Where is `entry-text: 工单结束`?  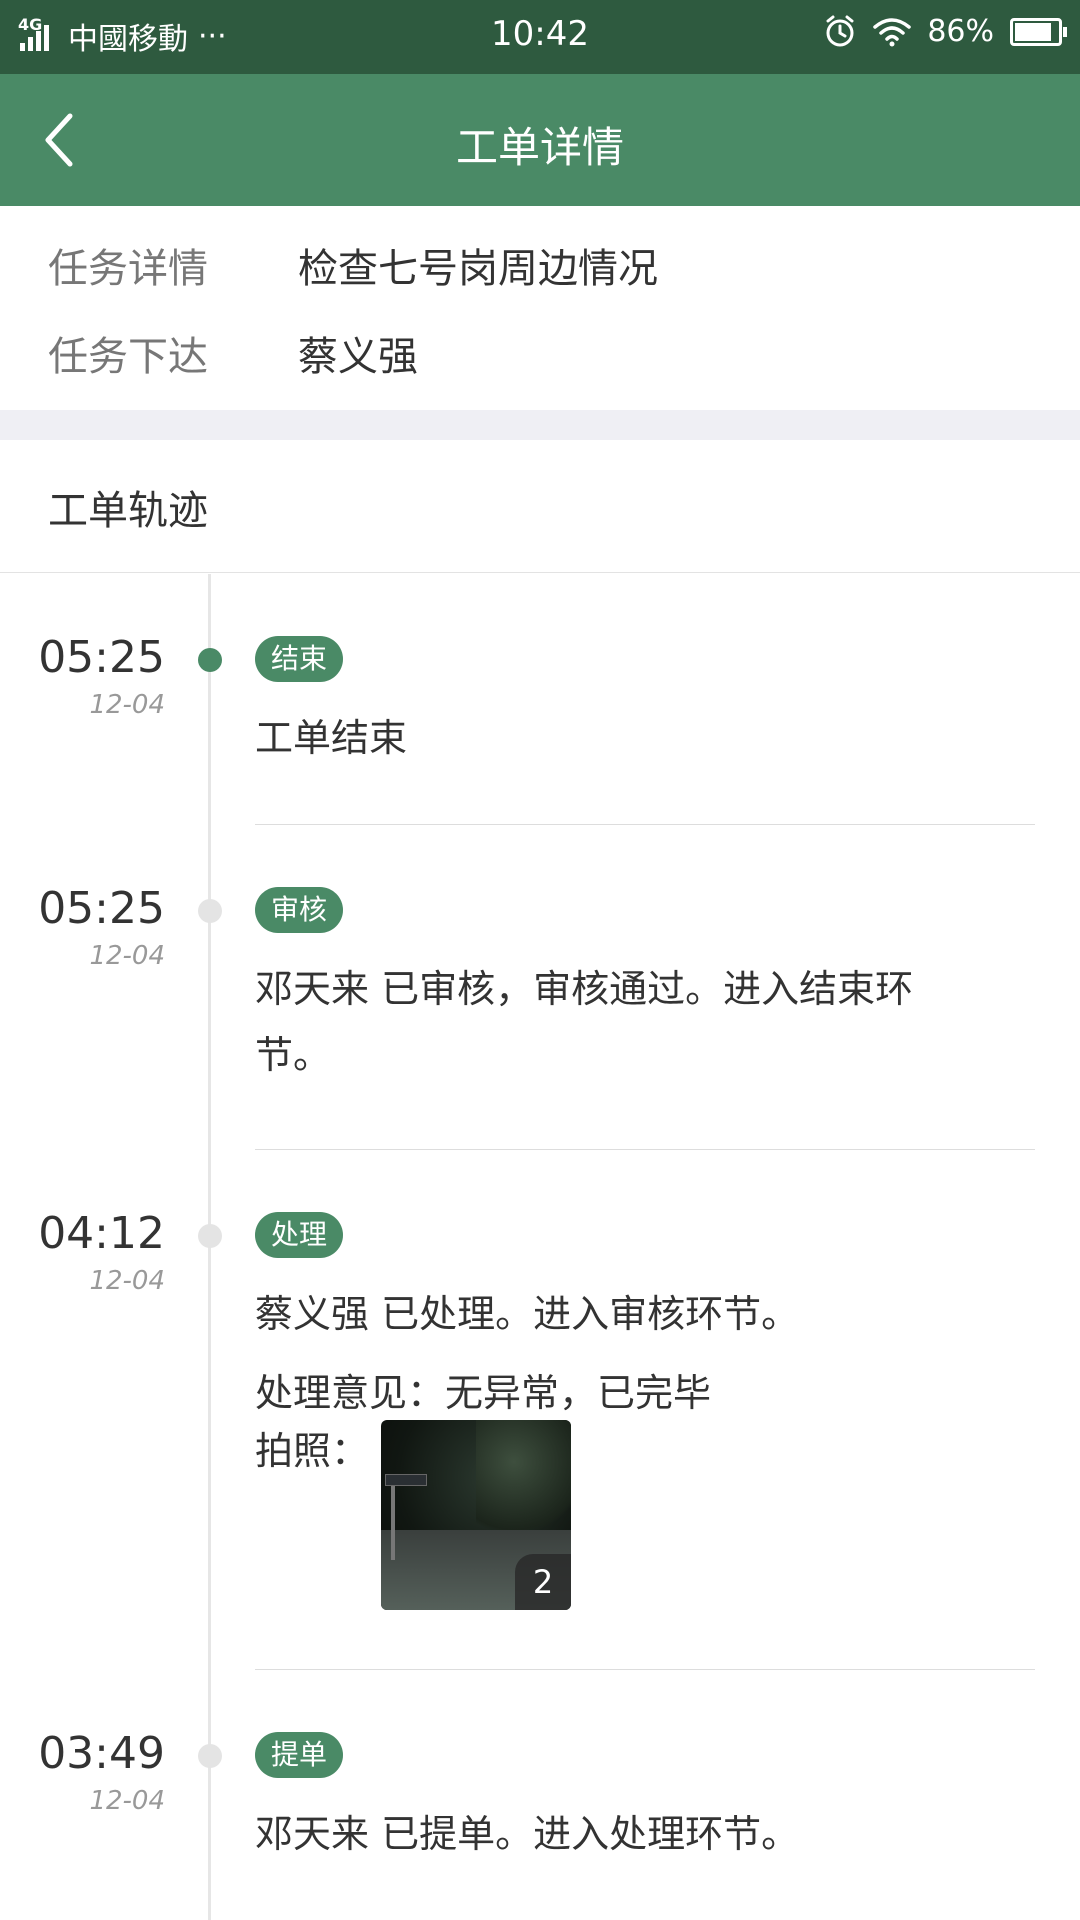
entry-text: 工单结束 is located at coordinates (331, 738).